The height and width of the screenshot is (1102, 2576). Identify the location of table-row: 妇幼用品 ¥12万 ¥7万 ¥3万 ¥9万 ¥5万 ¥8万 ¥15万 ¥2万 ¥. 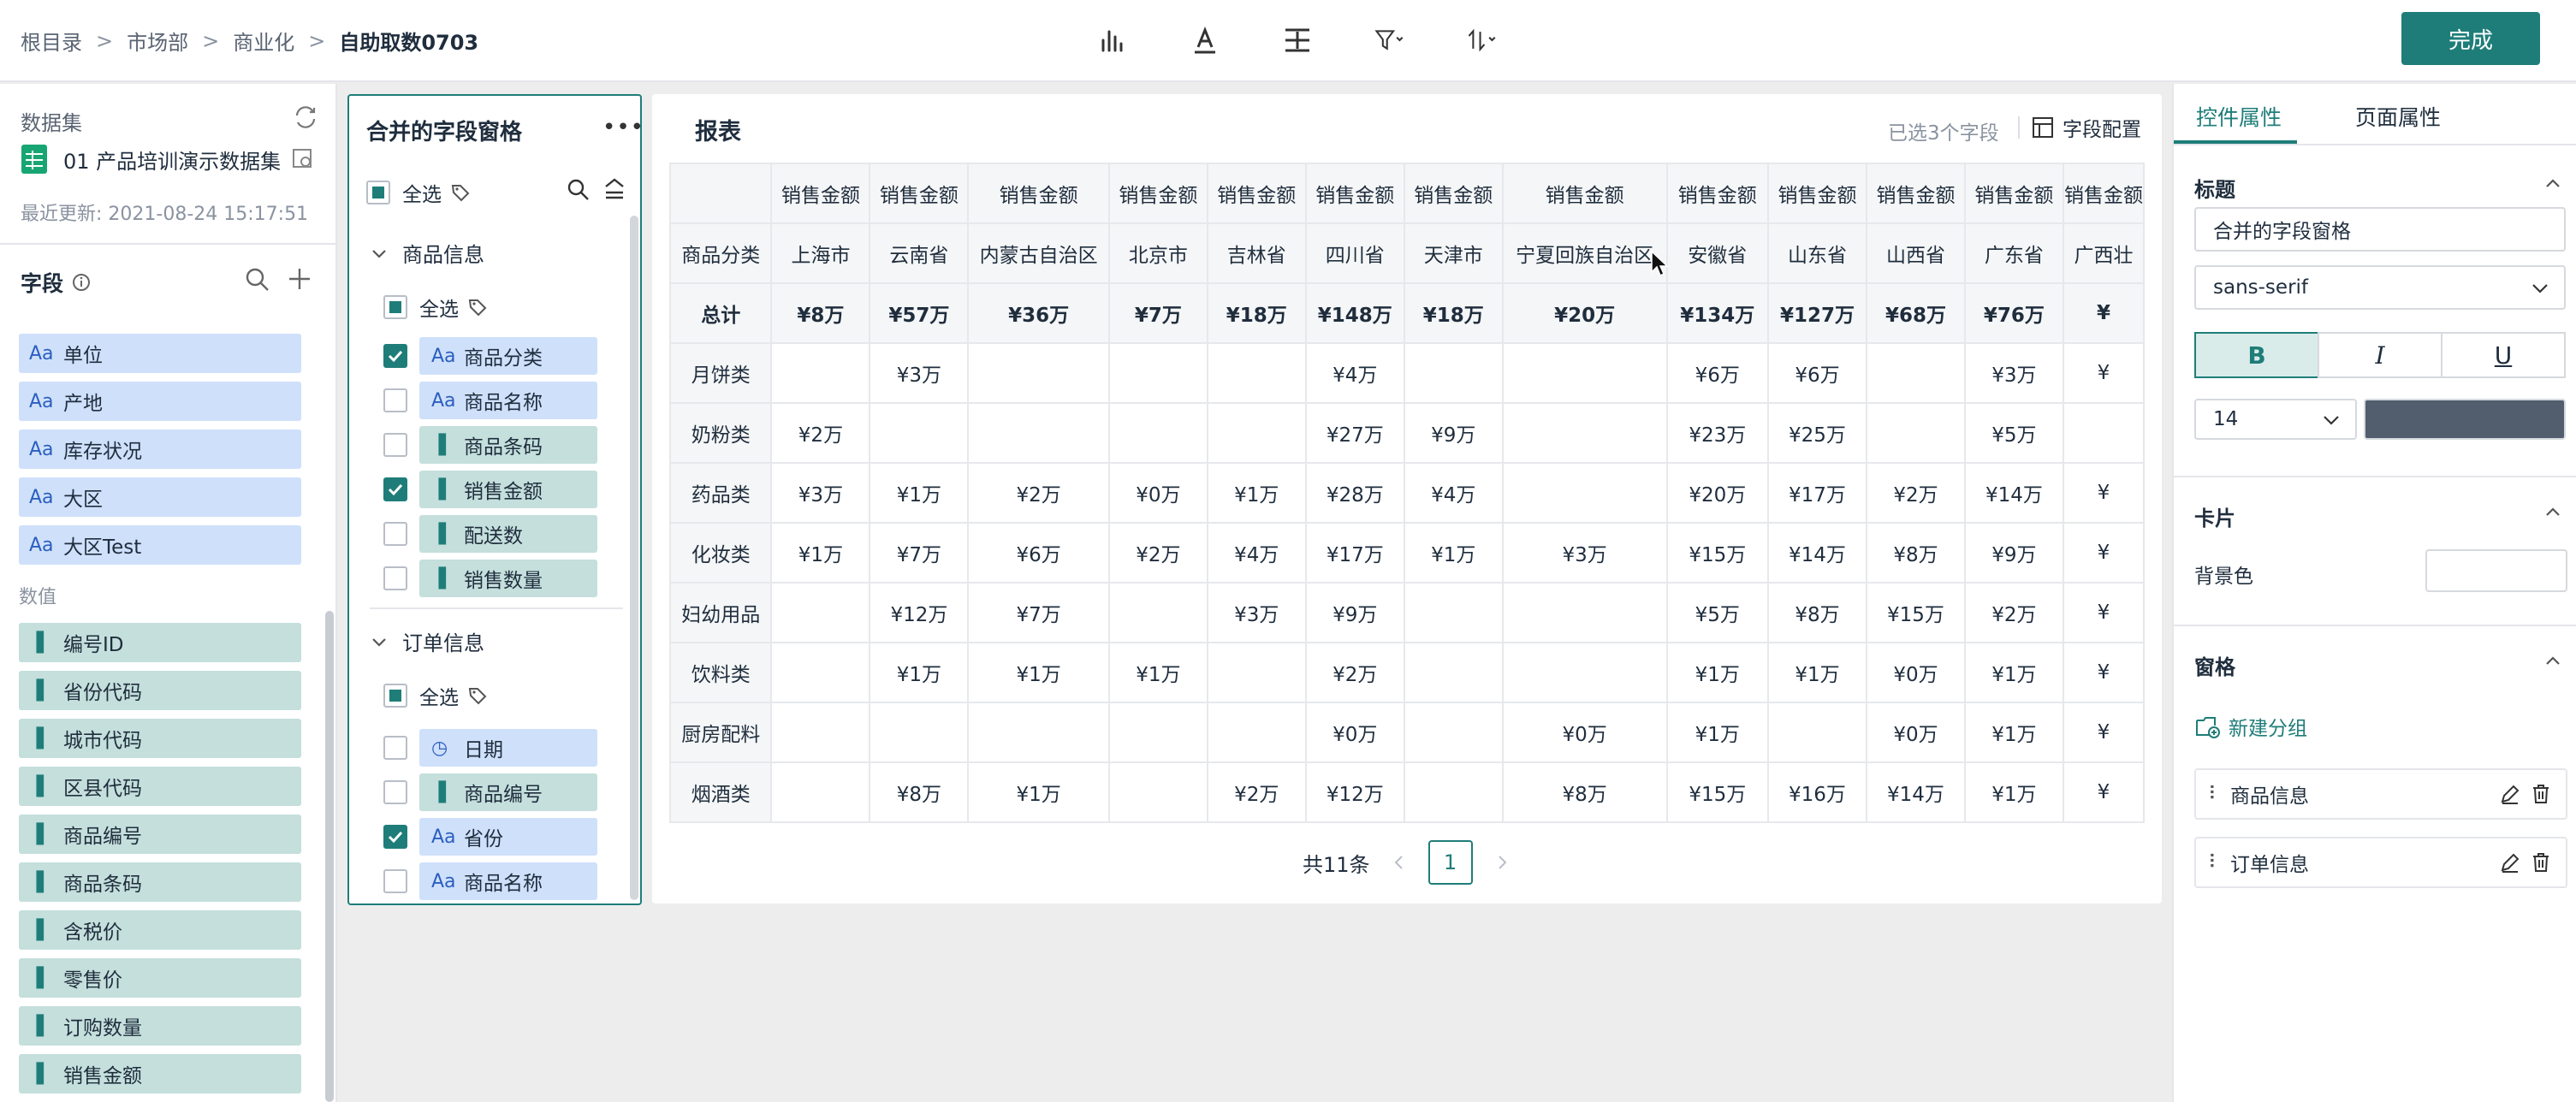
(1407, 613).